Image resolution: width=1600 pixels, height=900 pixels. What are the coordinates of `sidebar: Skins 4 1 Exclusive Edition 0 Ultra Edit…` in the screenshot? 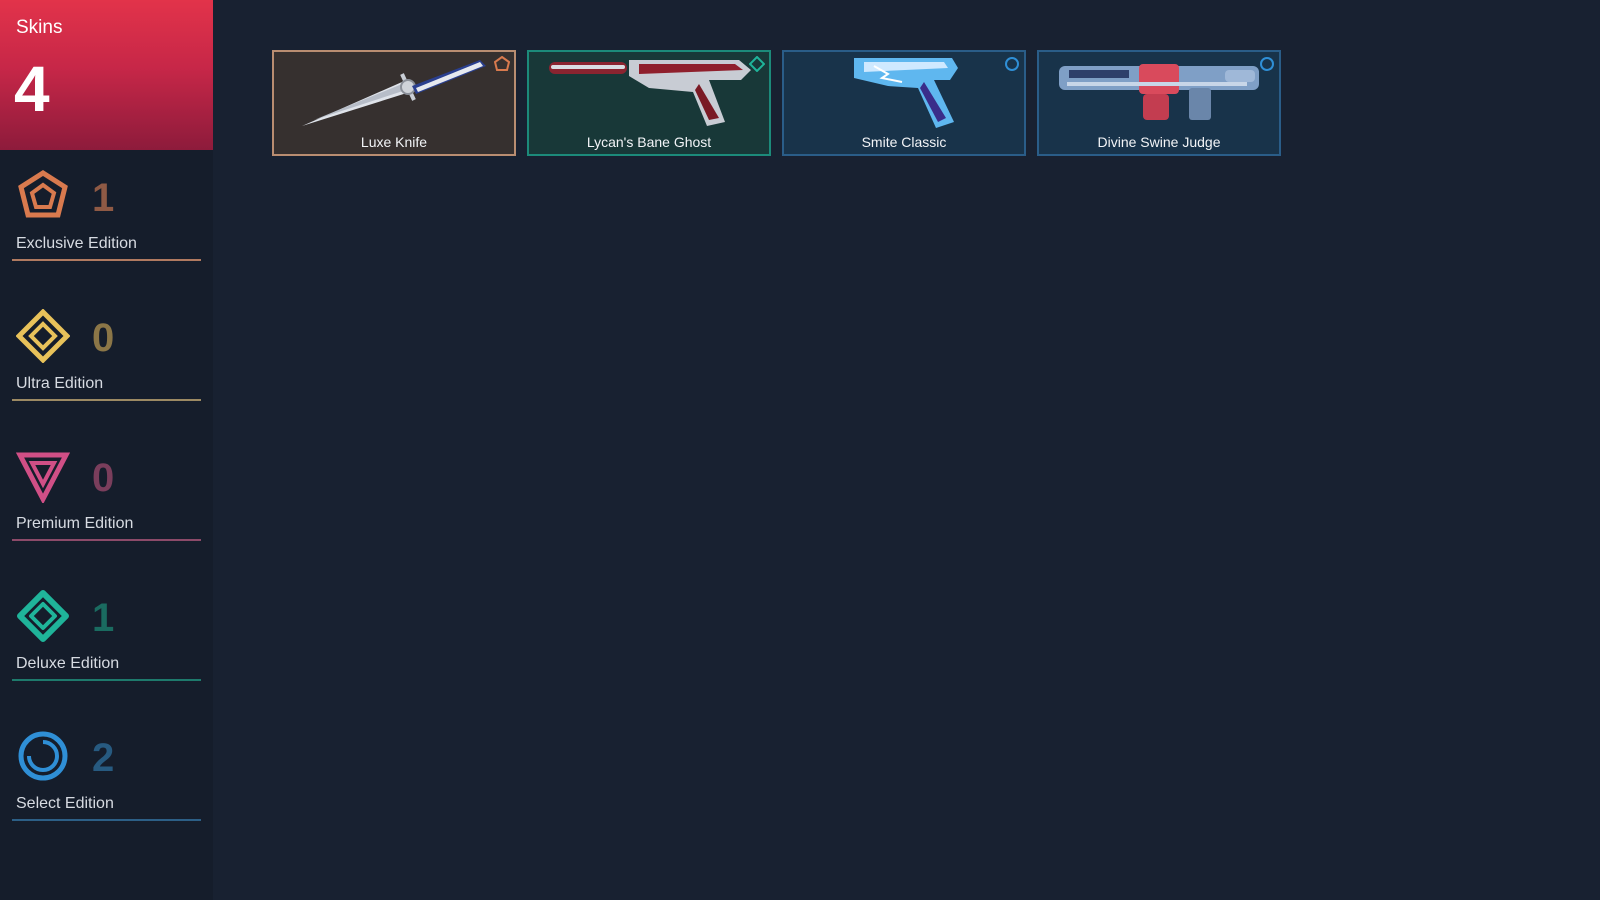 It's located at (106, 450).